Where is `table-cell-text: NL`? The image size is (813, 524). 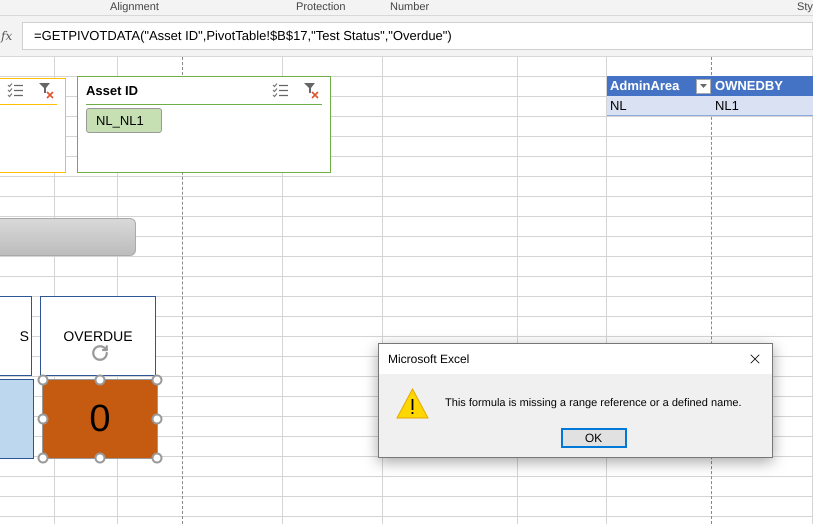
table-cell-text: NL is located at coordinates (618, 105).